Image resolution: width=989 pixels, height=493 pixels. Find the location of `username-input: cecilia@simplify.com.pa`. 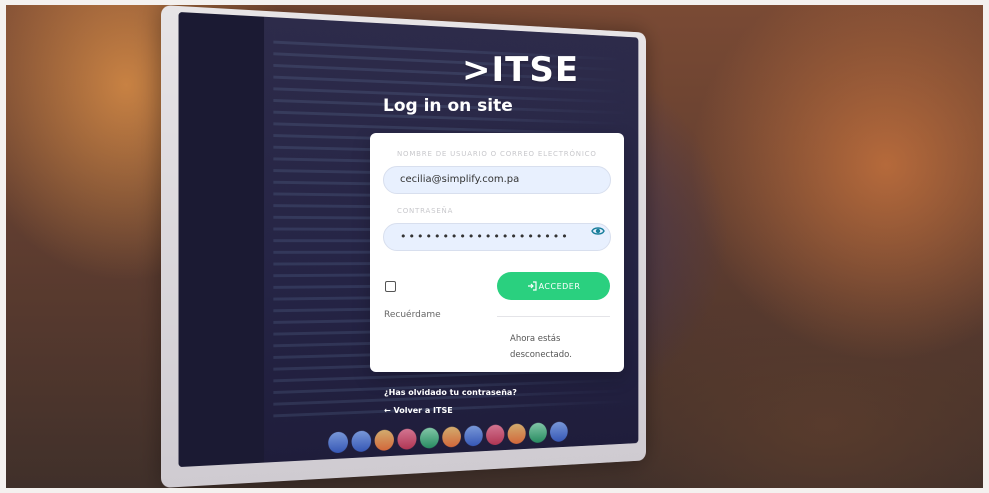

username-input: cecilia@simplify.com.pa is located at coordinates (497, 180).